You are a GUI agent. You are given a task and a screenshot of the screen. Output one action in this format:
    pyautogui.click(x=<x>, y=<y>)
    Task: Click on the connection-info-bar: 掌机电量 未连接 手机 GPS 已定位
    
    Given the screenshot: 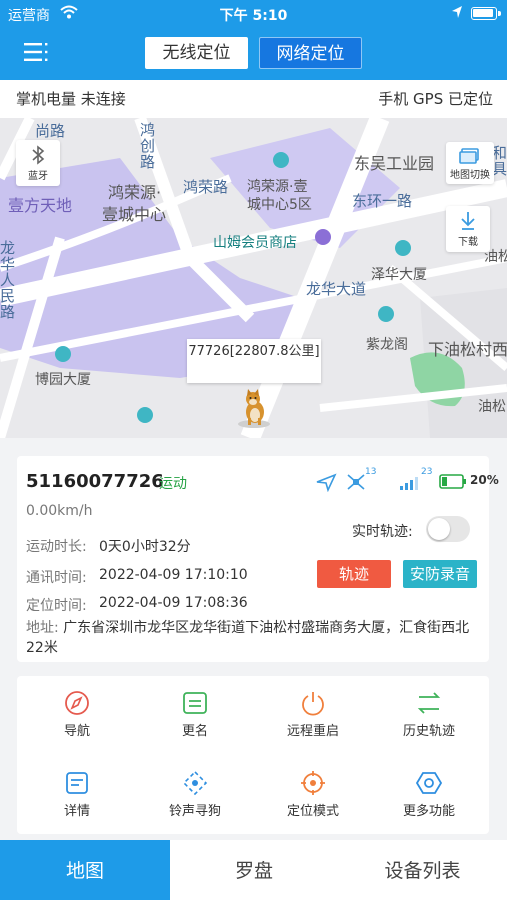 What is the action you would take?
    pyautogui.click(x=253, y=99)
    